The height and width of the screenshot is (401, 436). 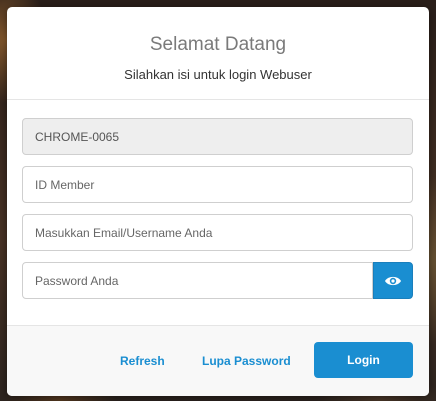 What do you see at coordinates (218, 74) in the screenshot?
I see `modal-subtitle: Silahkan isi untuk login Webuser` at bounding box center [218, 74].